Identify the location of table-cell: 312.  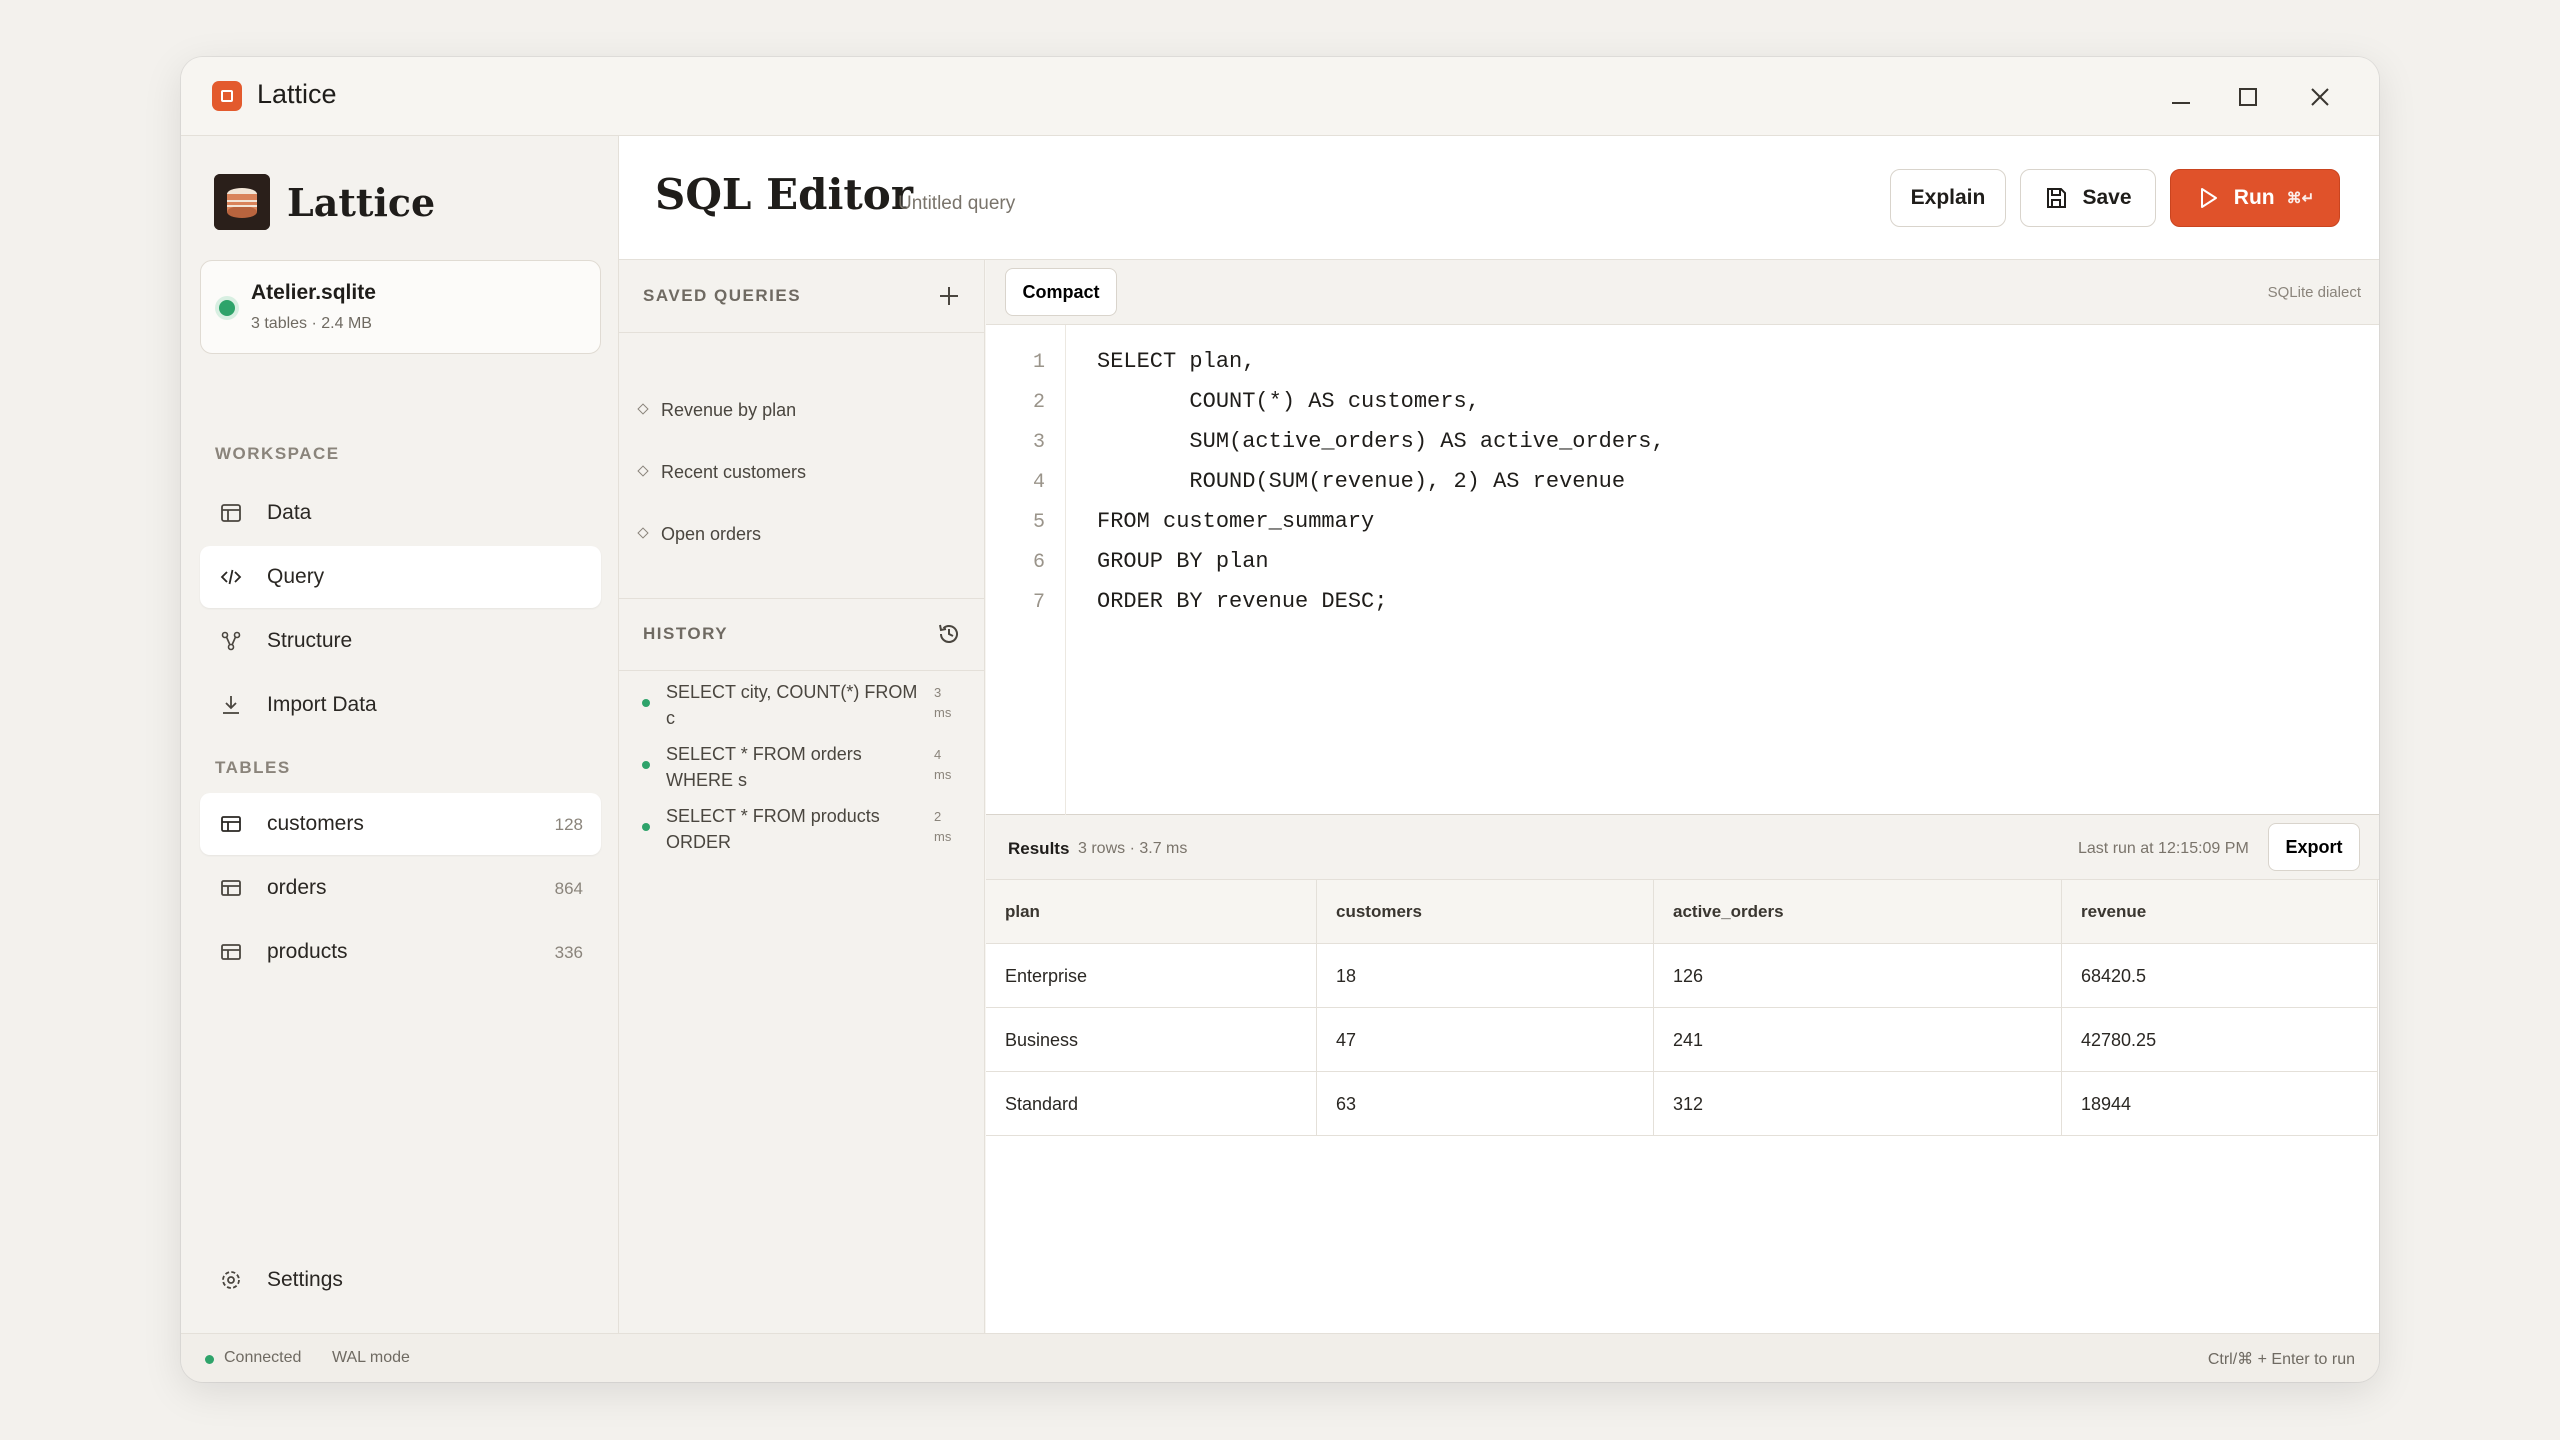
(1858, 1104).